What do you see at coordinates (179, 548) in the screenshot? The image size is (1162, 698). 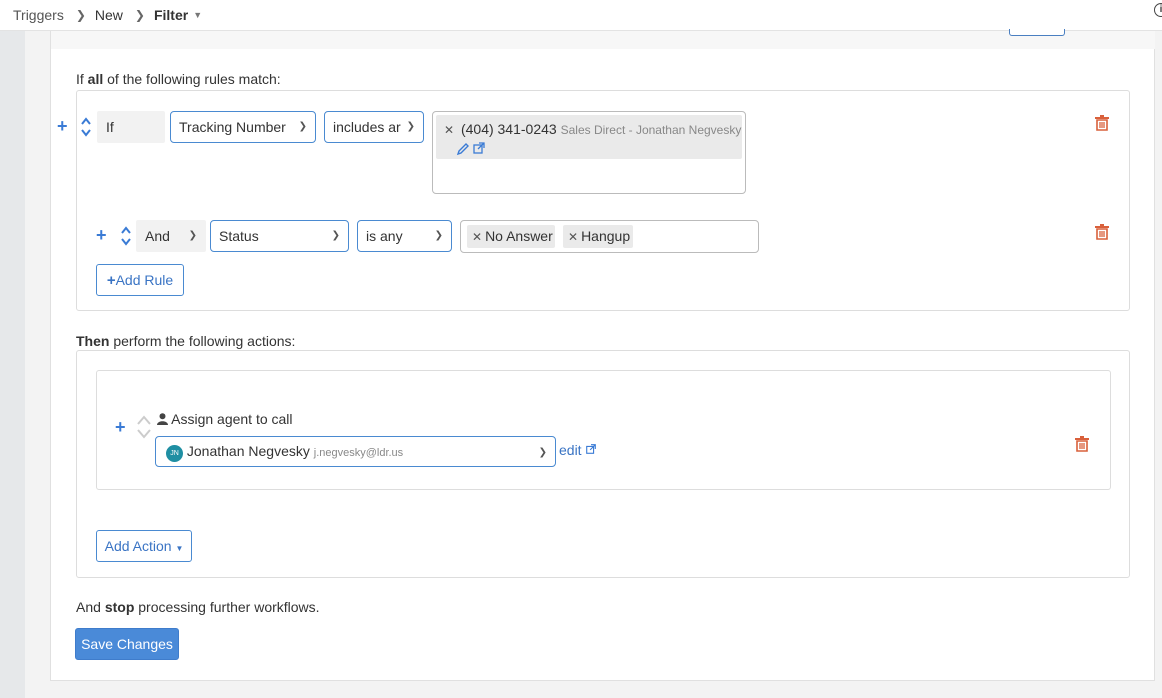 I see `caret-down-icon: ▼` at bounding box center [179, 548].